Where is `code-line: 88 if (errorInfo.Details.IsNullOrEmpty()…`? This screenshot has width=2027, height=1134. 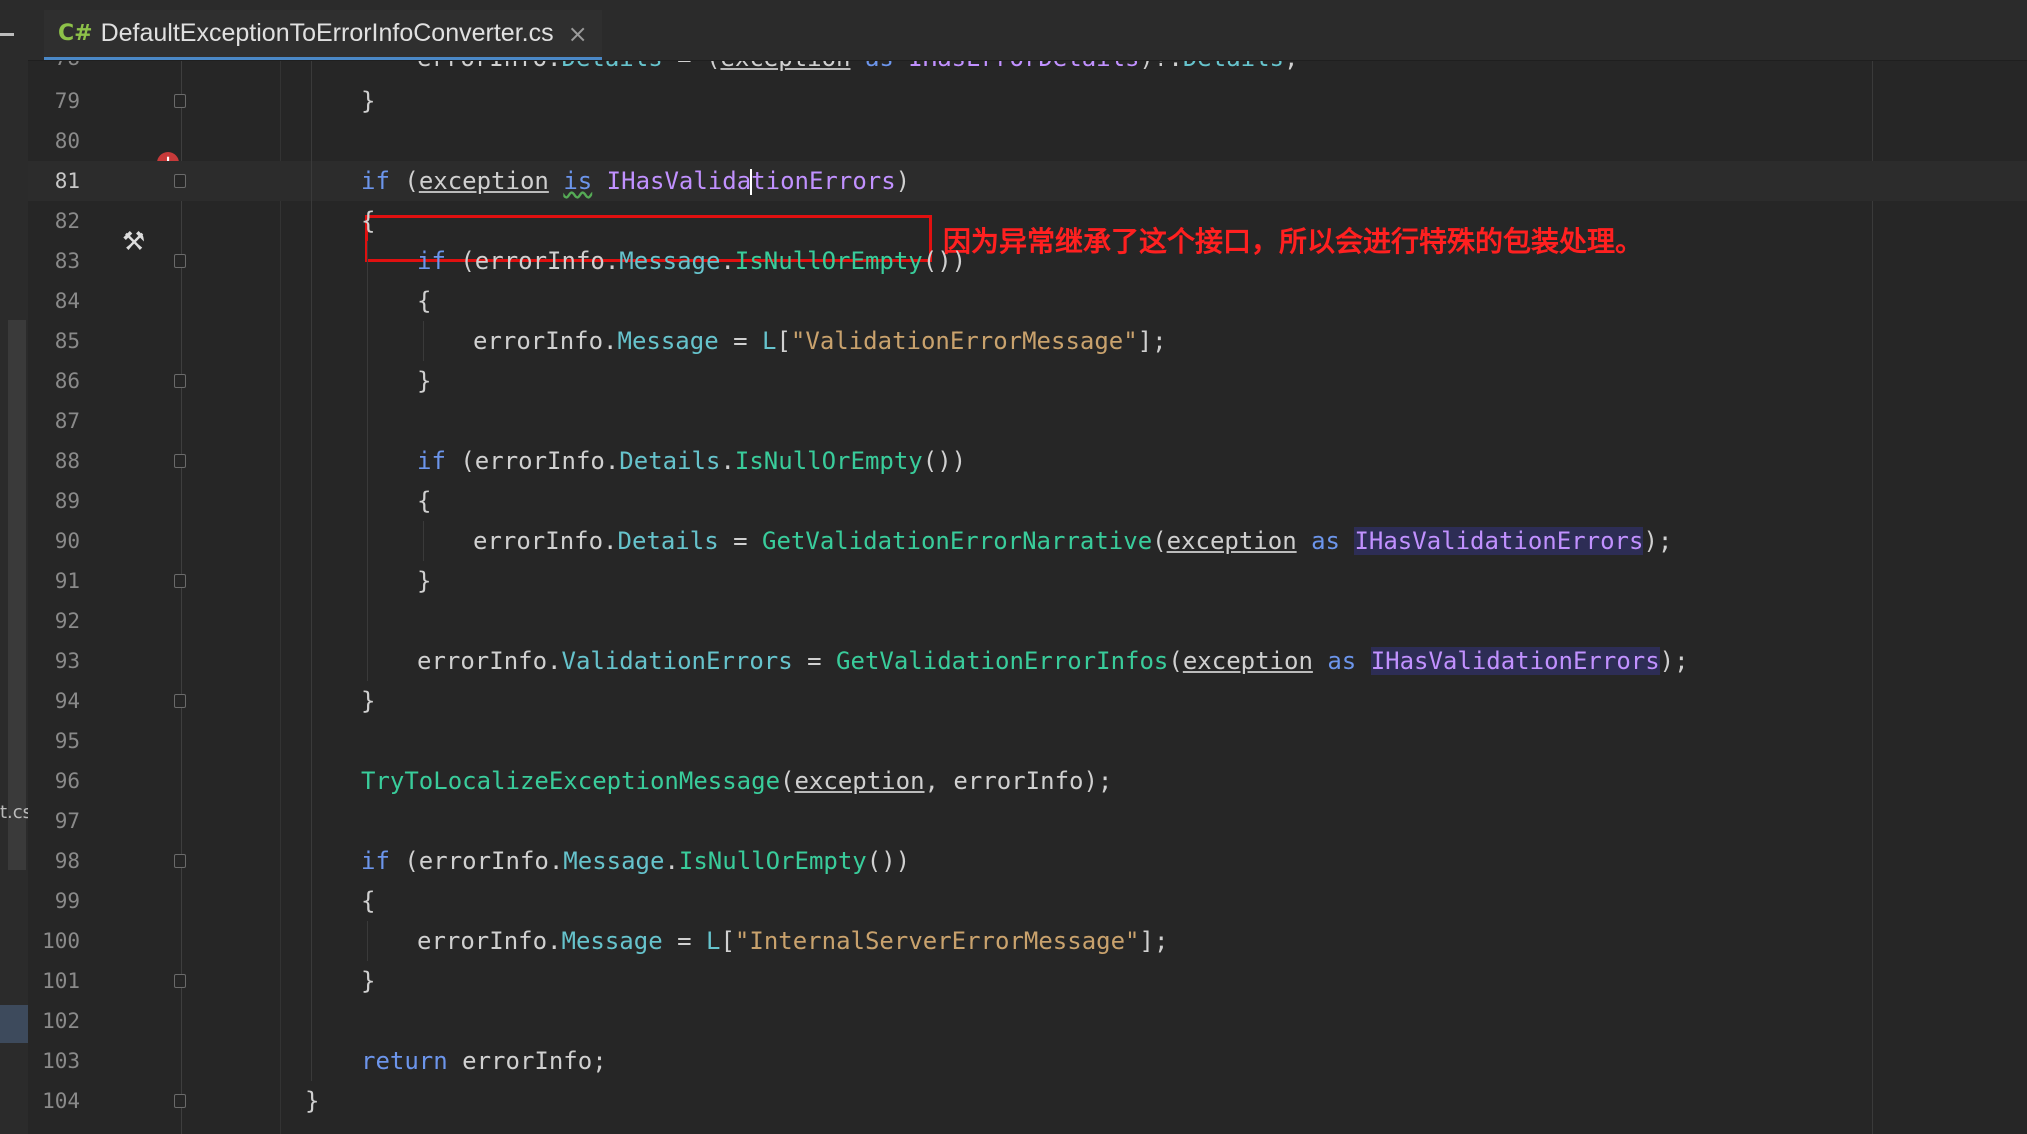
code-line: 88 if (errorInfo.Details.IsNullOrEmpty()… is located at coordinates (1027, 461).